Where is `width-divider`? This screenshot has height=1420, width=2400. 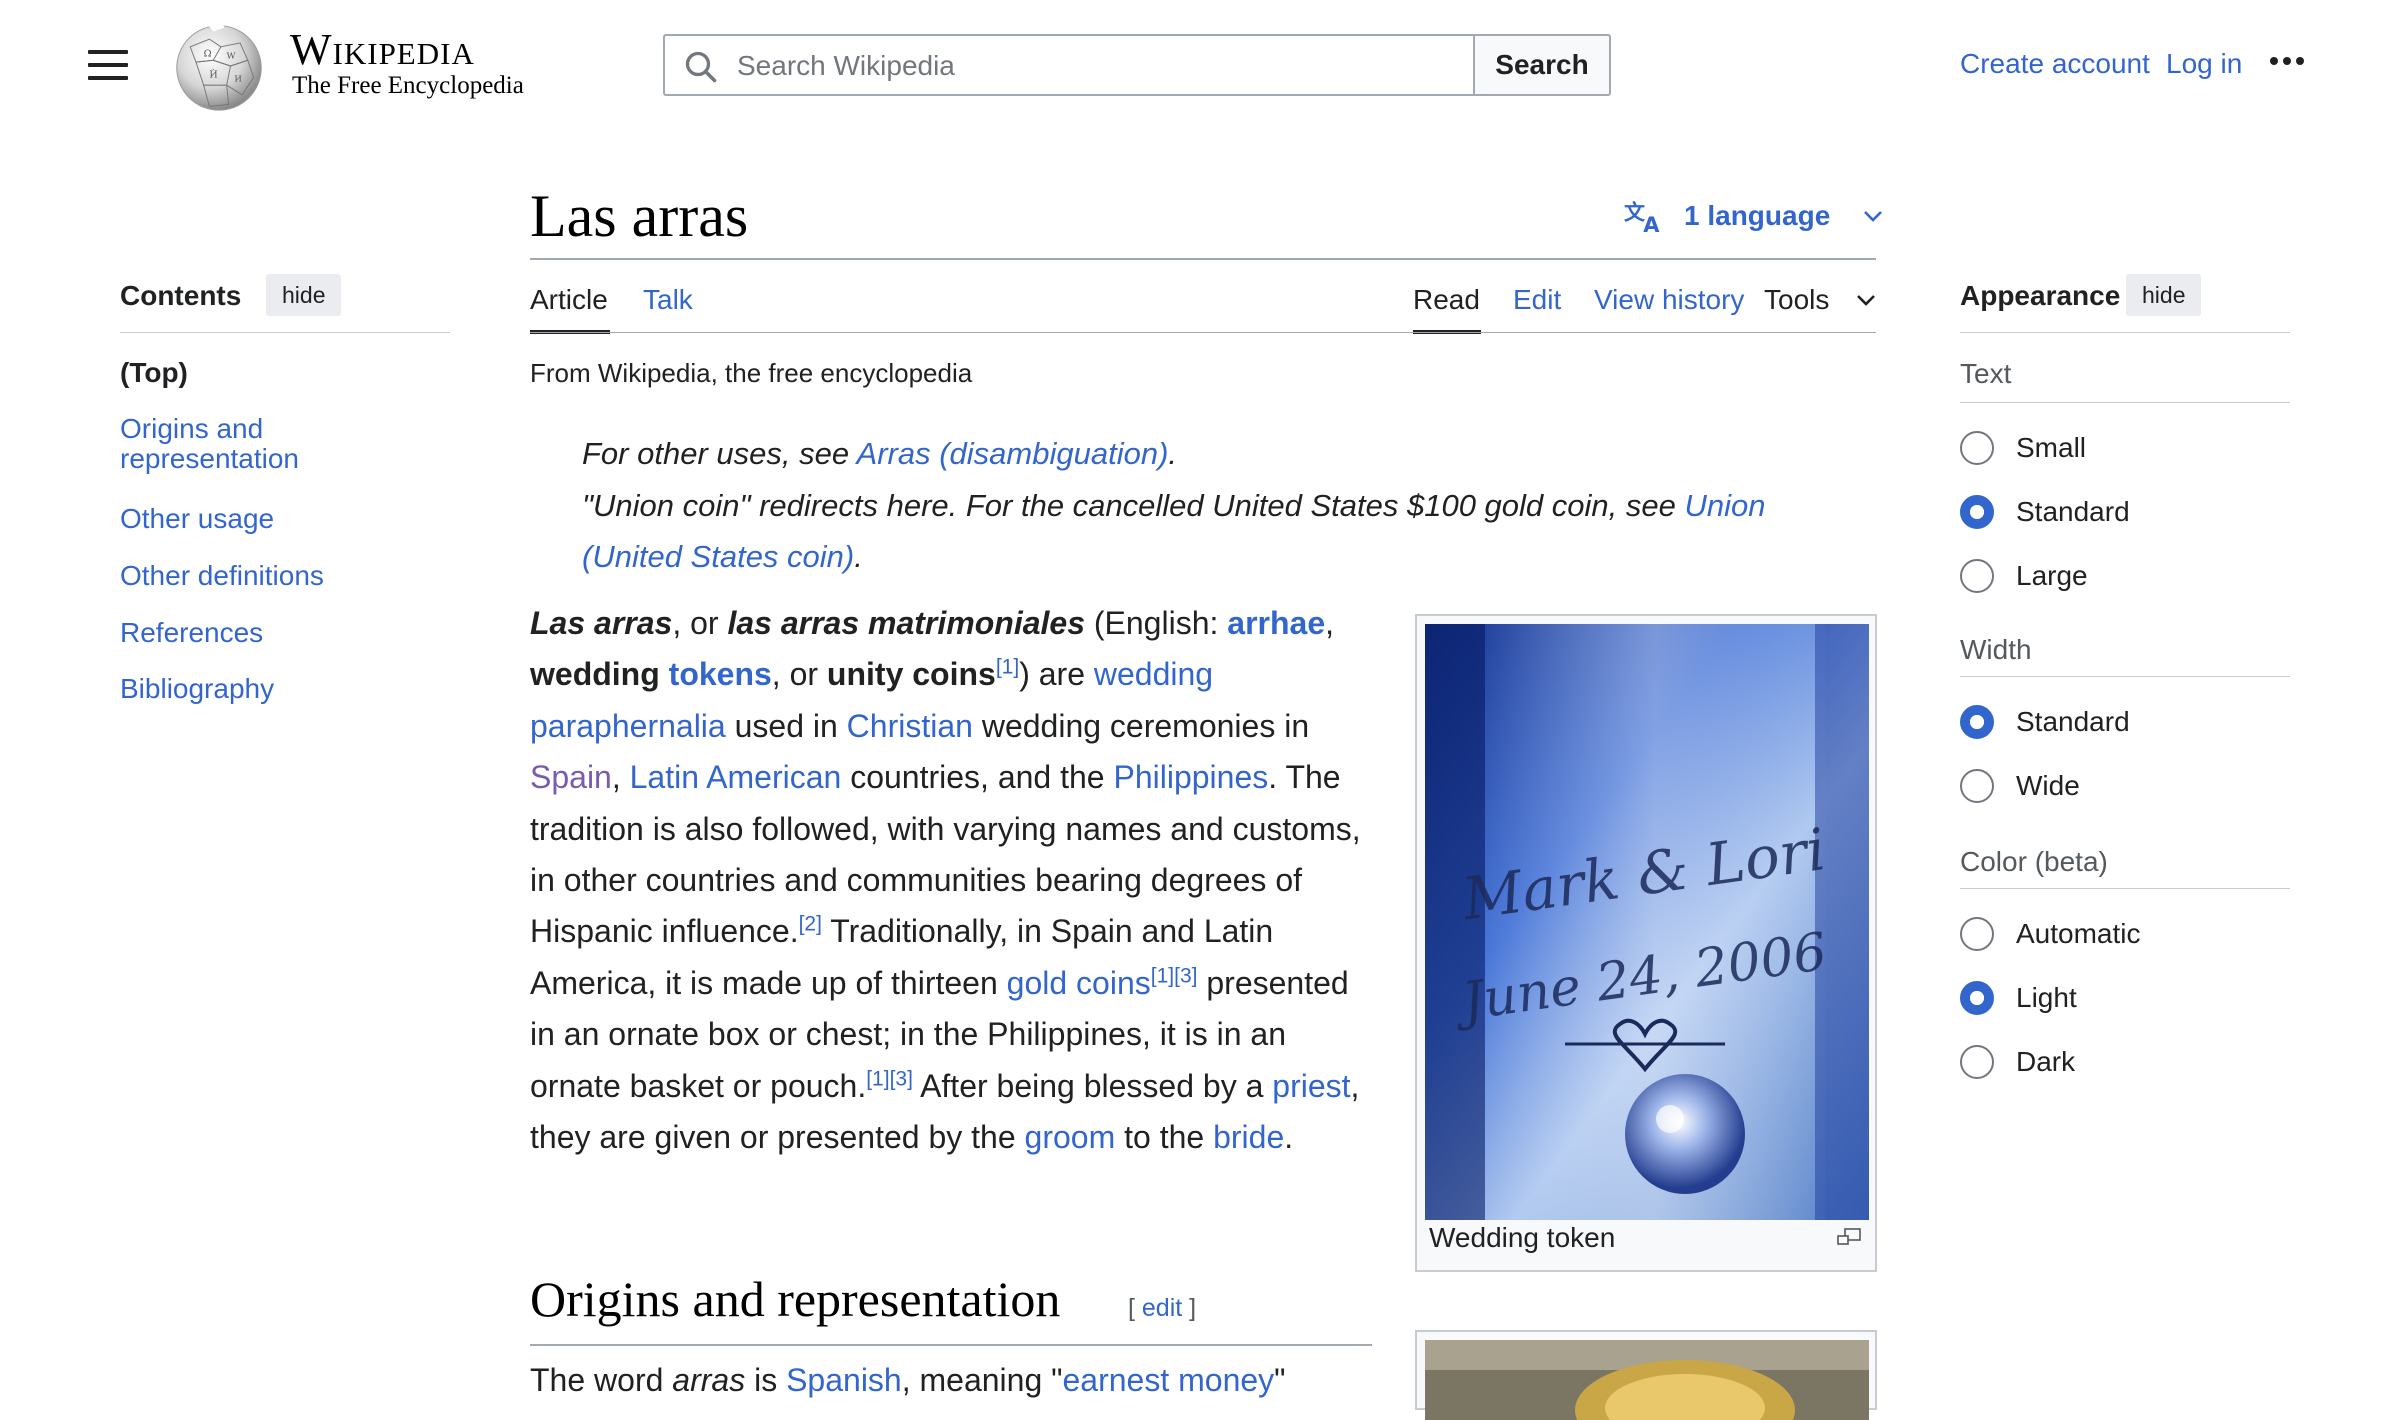 width-divider is located at coordinates (2125, 676).